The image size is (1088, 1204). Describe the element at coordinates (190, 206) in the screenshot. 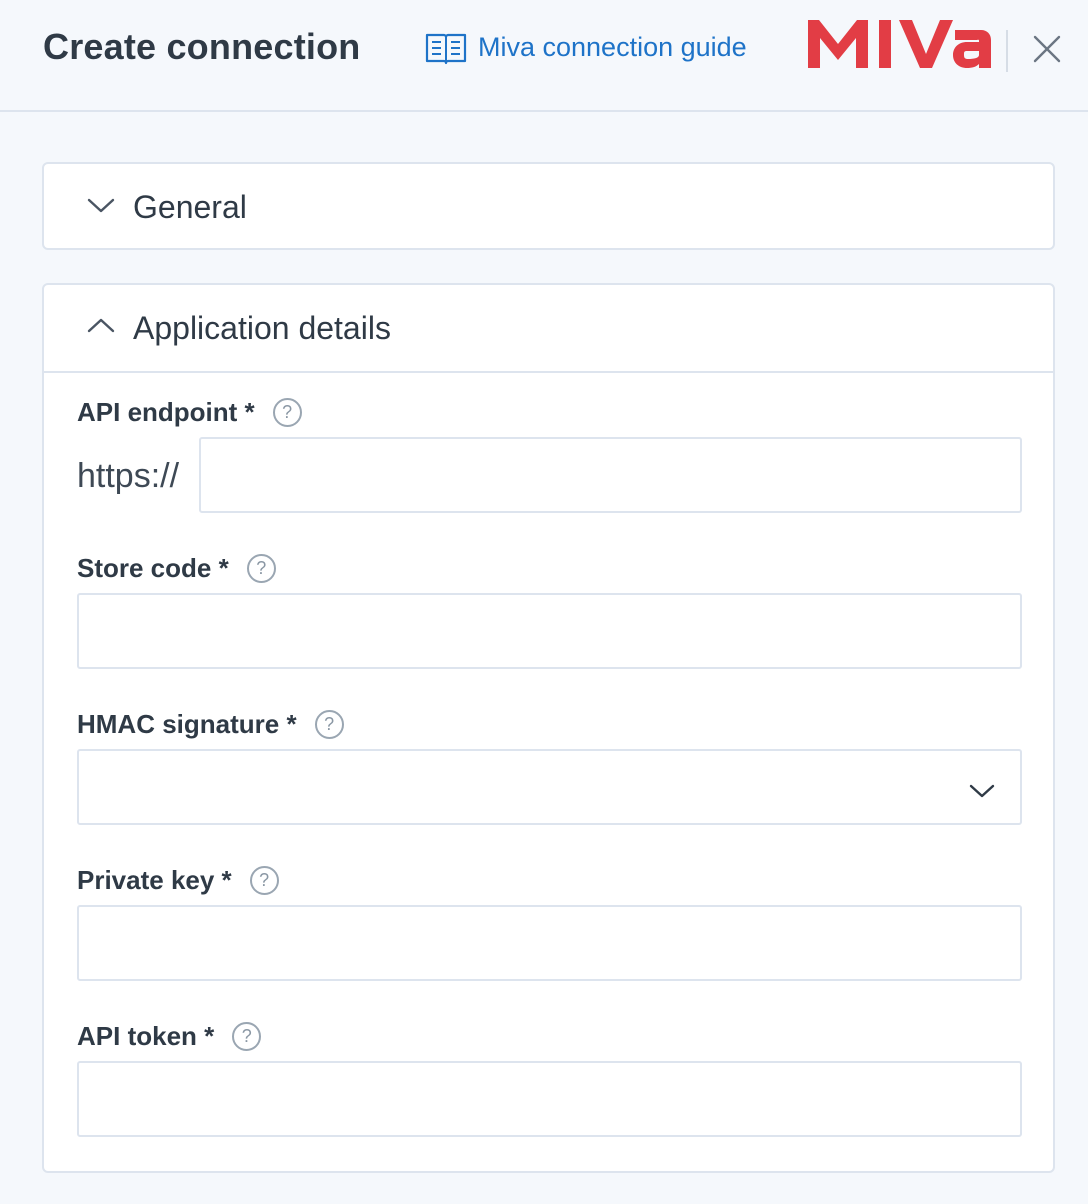

I see `general-section-title: General` at that location.